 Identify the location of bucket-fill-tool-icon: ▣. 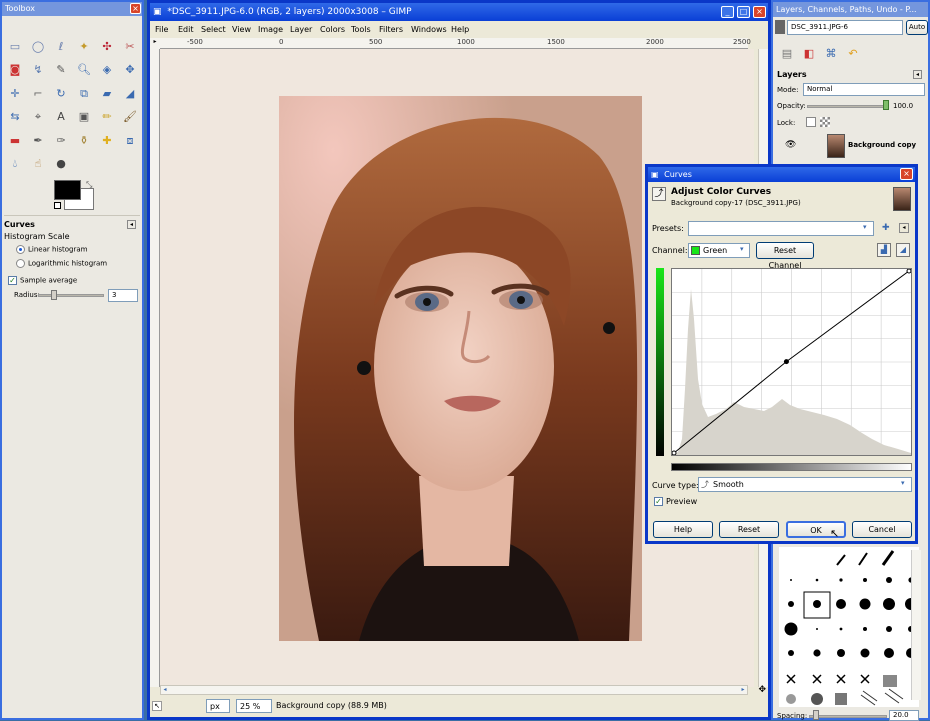
(84, 117).